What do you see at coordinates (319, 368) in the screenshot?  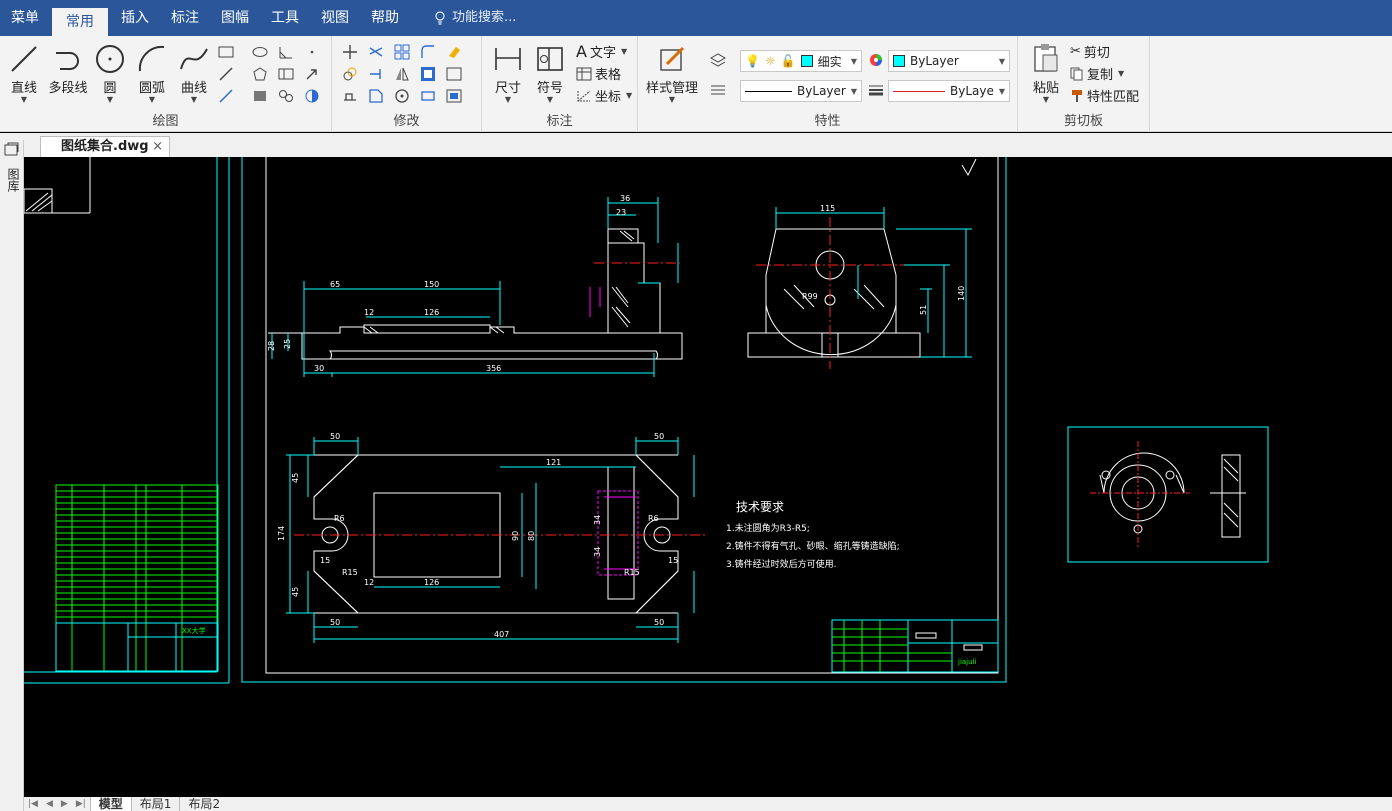 I see `front-view-dimension: 30` at bounding box center [319, 368].